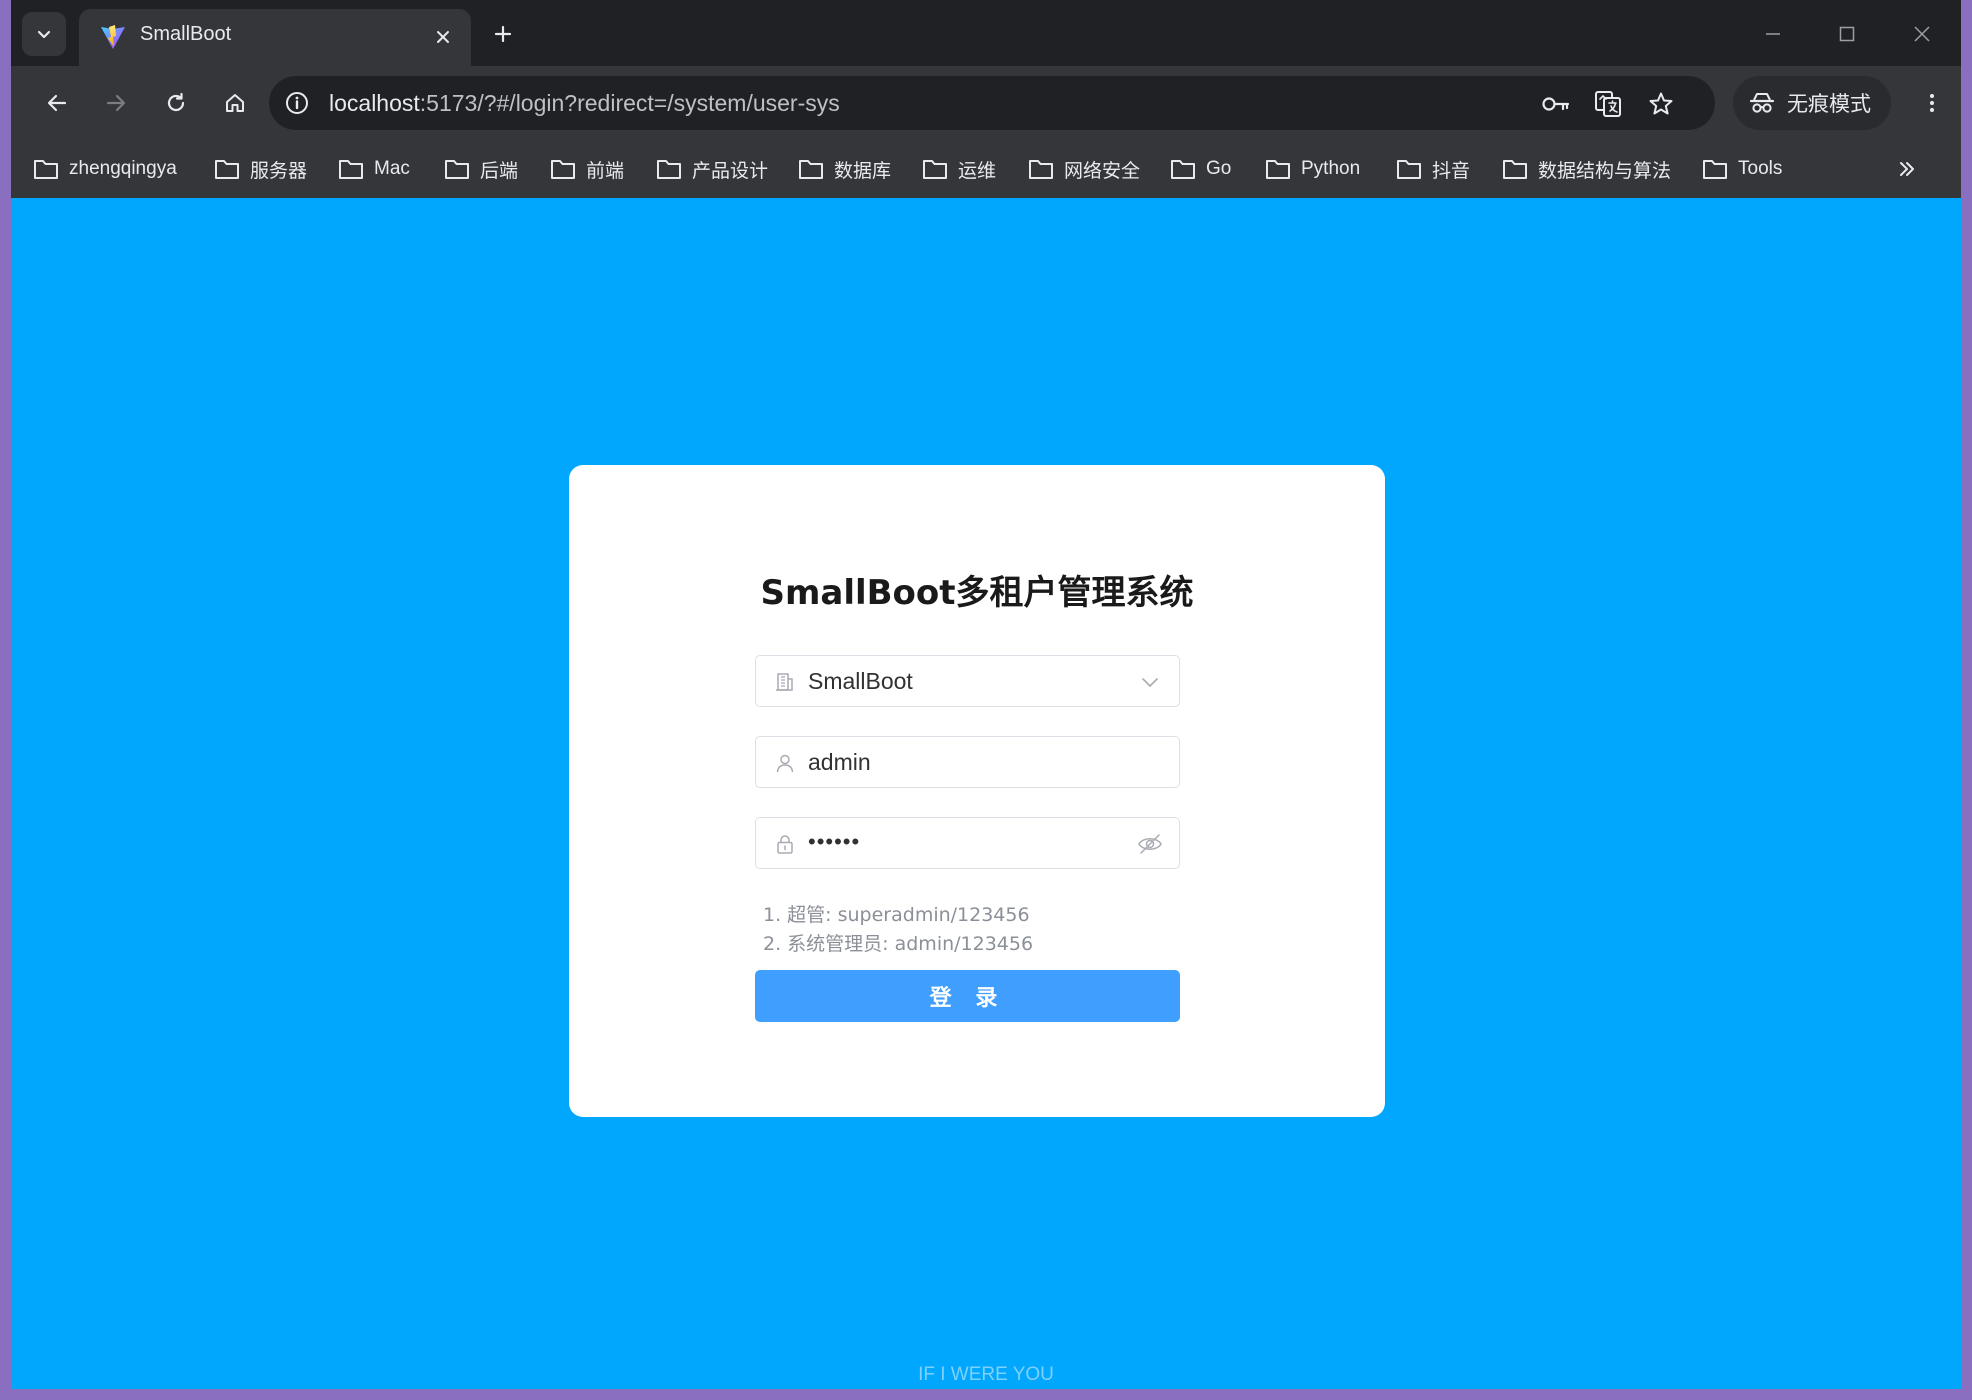  What do you see at coordinates (392, 168) in the screenshot?
I see `bookmark-label: Mac` at bounding box center [392, 168].